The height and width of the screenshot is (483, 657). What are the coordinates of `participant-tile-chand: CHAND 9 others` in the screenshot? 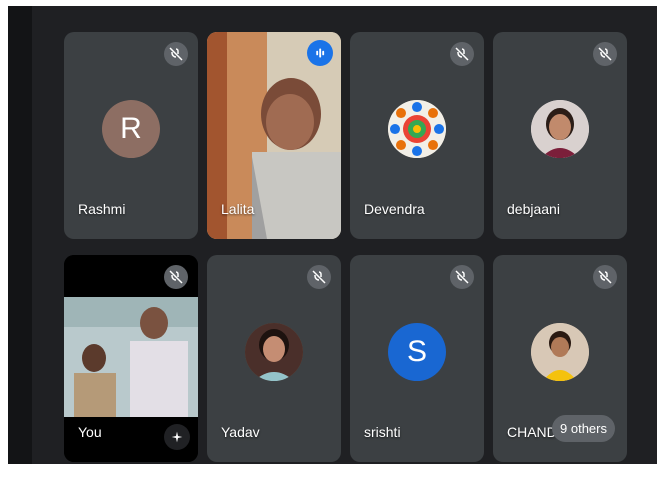 It's located at (560, 358).